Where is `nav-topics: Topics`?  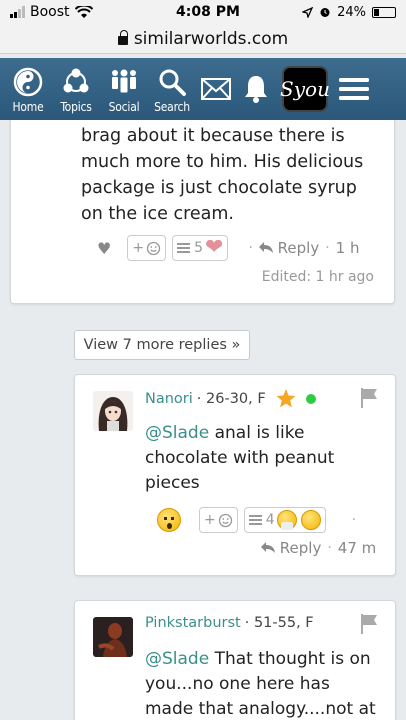
nav-topics: Topics is located at coordinates (76, 89).